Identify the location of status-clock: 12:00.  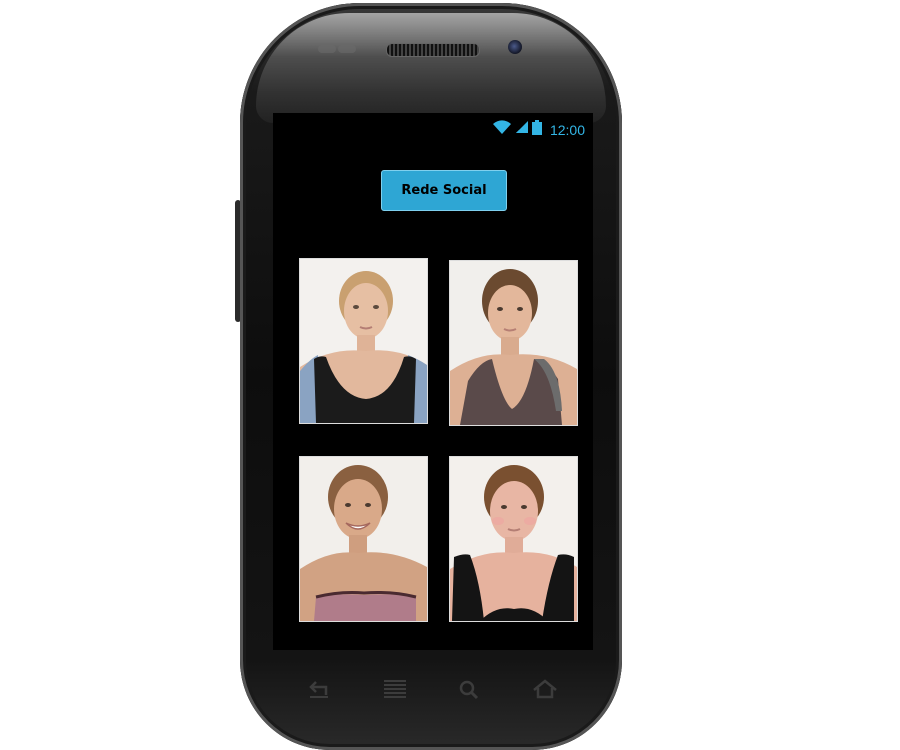
(567, 129).